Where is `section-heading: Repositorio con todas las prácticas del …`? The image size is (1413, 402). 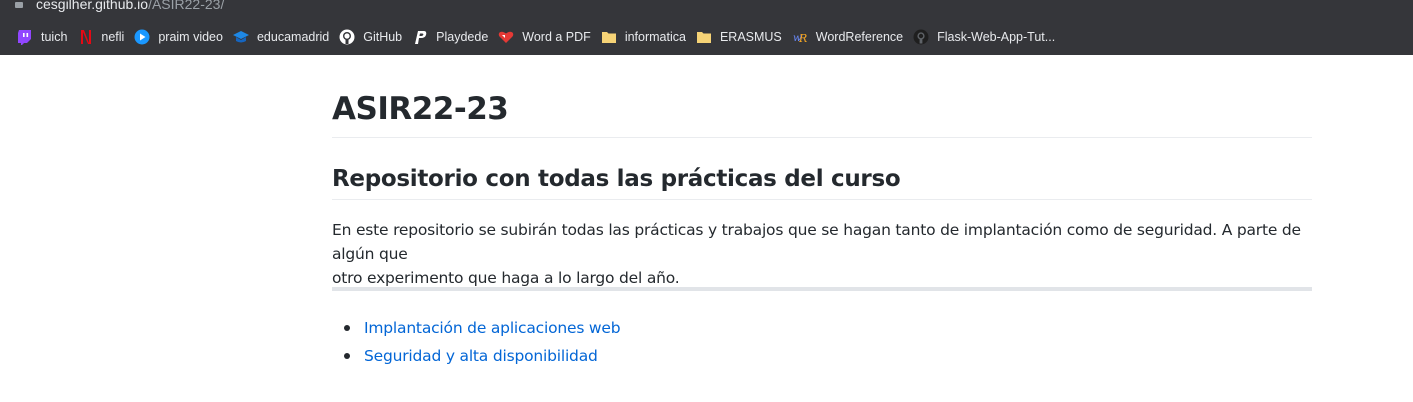 section-heading: Repositorio con todas las prácticas del … is located at coordinates (822, 182).